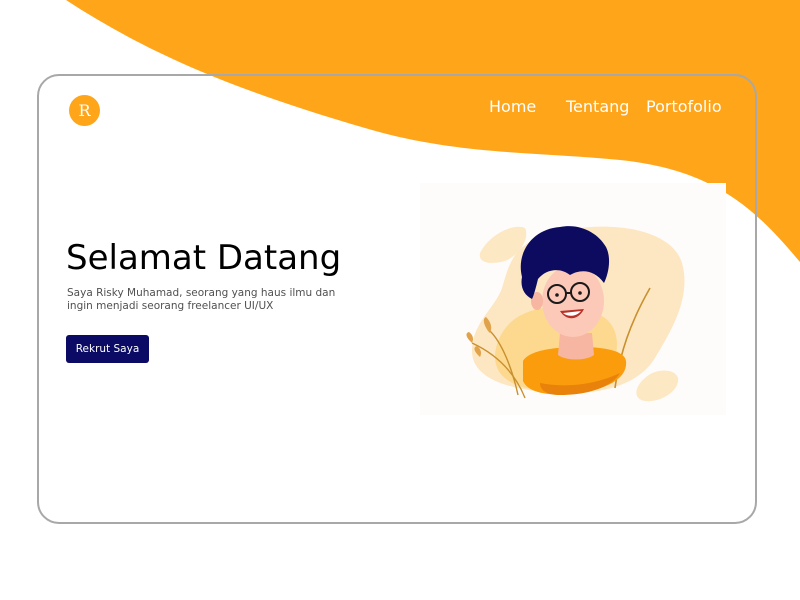 This screenshot has height=600, width=800. I want to click on avatar-illustration, so click(573, 299).